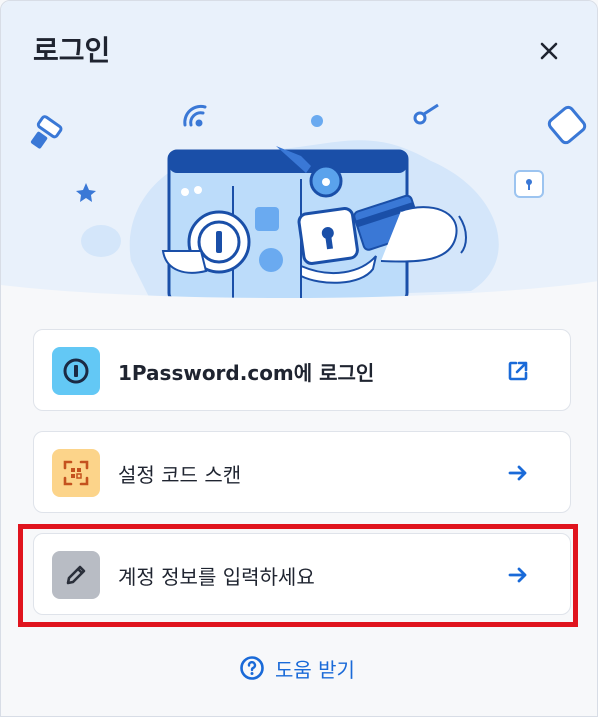 Image resolution: width=598 pixels, height=717 pixels. I want to click on dialog-title: 로그인, so click(72, 50).